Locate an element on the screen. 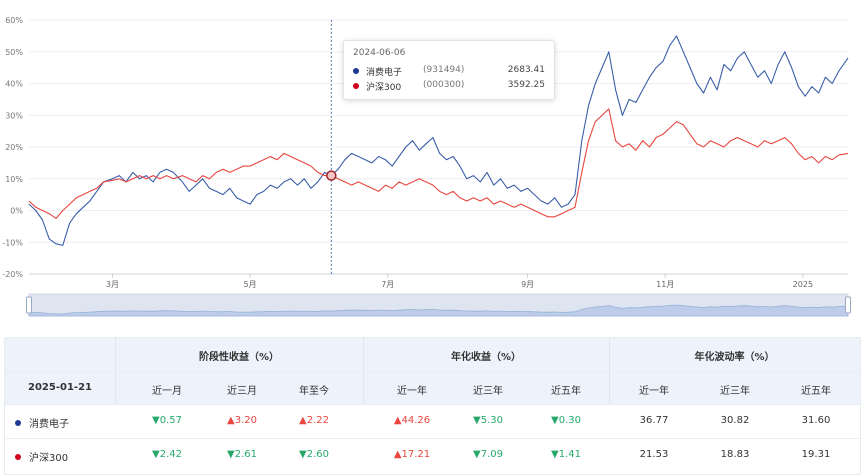 The height and width of the screenshot is (476, 864). tooltip-series-code: (000300) is located at coordinates (444, 85).